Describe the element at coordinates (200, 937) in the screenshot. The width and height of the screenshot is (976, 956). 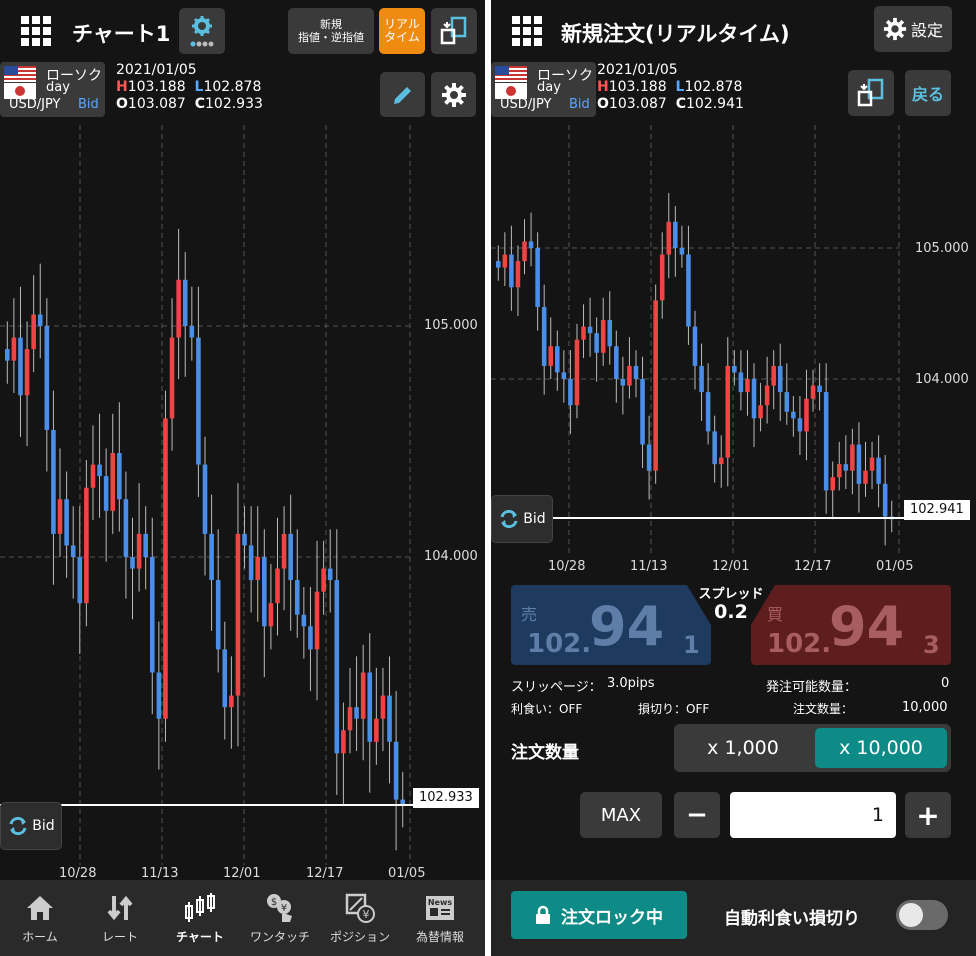
I see `nav-chart-label: チャート` at that location.